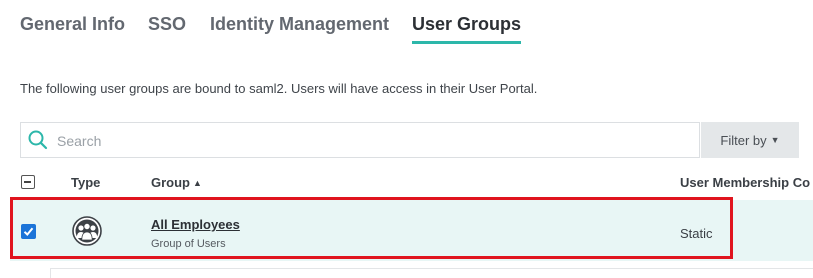 This screenshot has height=278, width=813. What do you see at coordinates (775, 140) in the screenshot?
I see `caret-down-icon: ▼` at bounding box center [775, 140].